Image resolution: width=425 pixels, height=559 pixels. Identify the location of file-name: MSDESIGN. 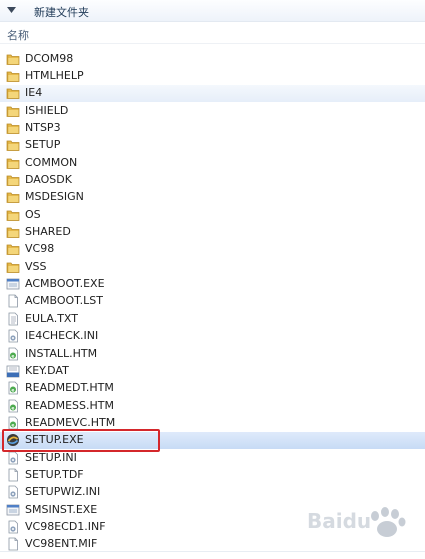
(54, 197).